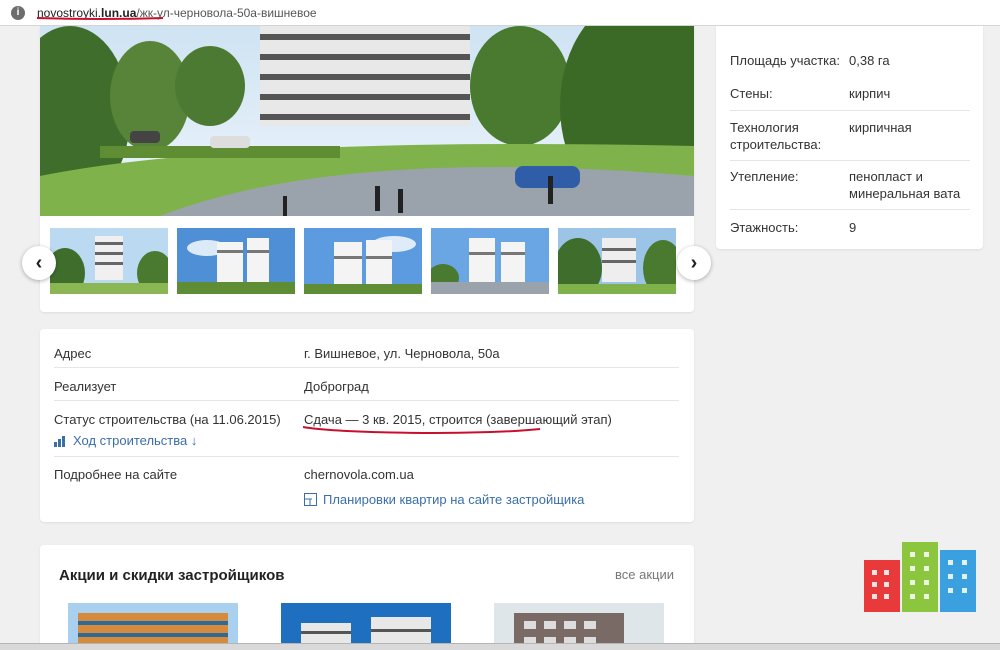 The image size is (1000, 650). What do you see at coordinates (764, 227) in the screenshot?
I see `spec-label: Этажность:` at bounding box center [764, 227].